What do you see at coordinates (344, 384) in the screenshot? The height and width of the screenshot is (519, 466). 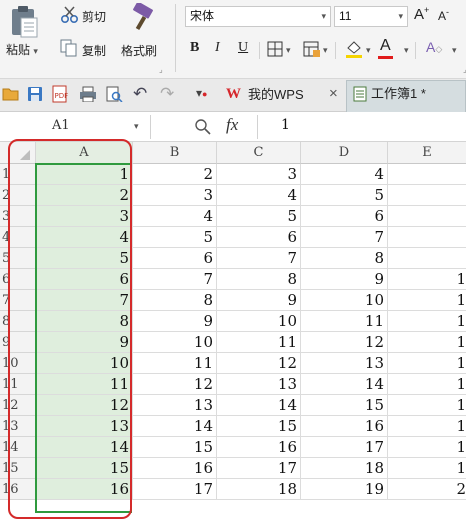 I see `cell-d: 14` at bounding box center [344, 384].